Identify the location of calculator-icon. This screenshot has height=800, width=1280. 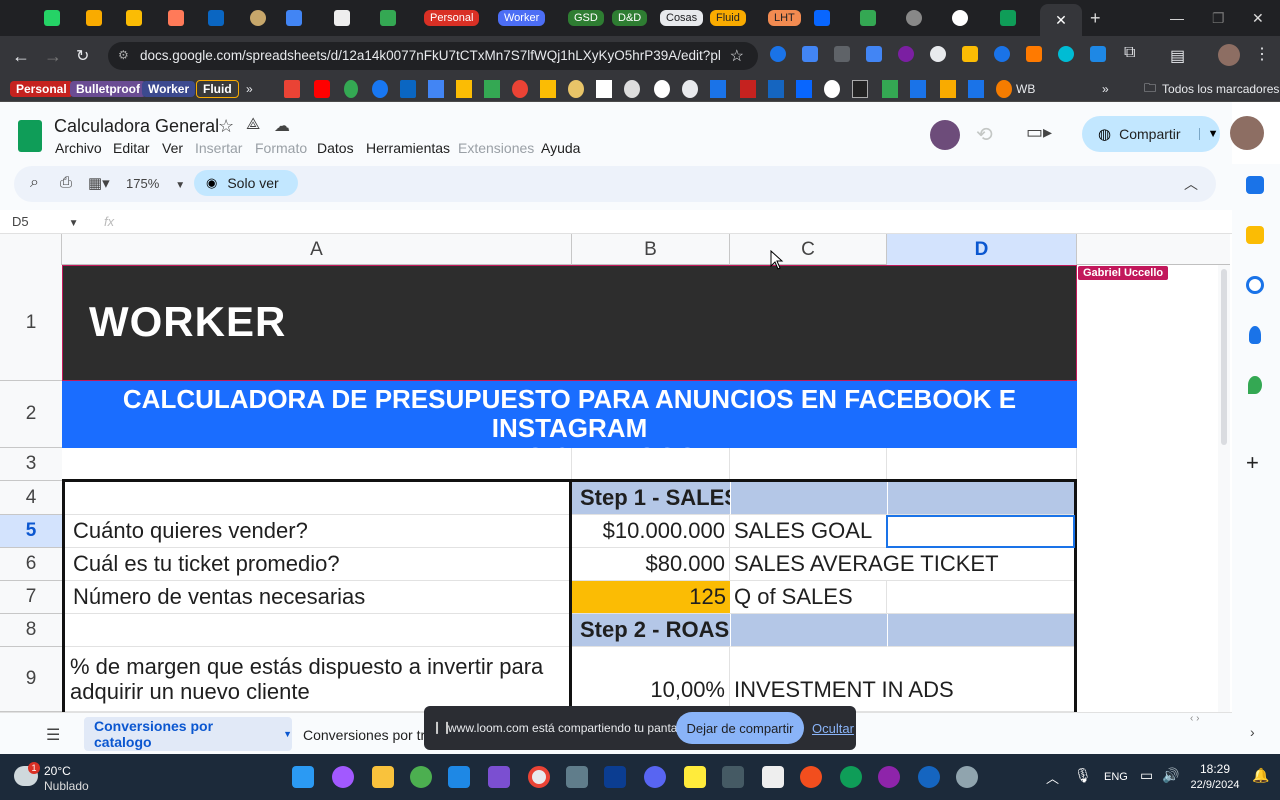
(577, 777).